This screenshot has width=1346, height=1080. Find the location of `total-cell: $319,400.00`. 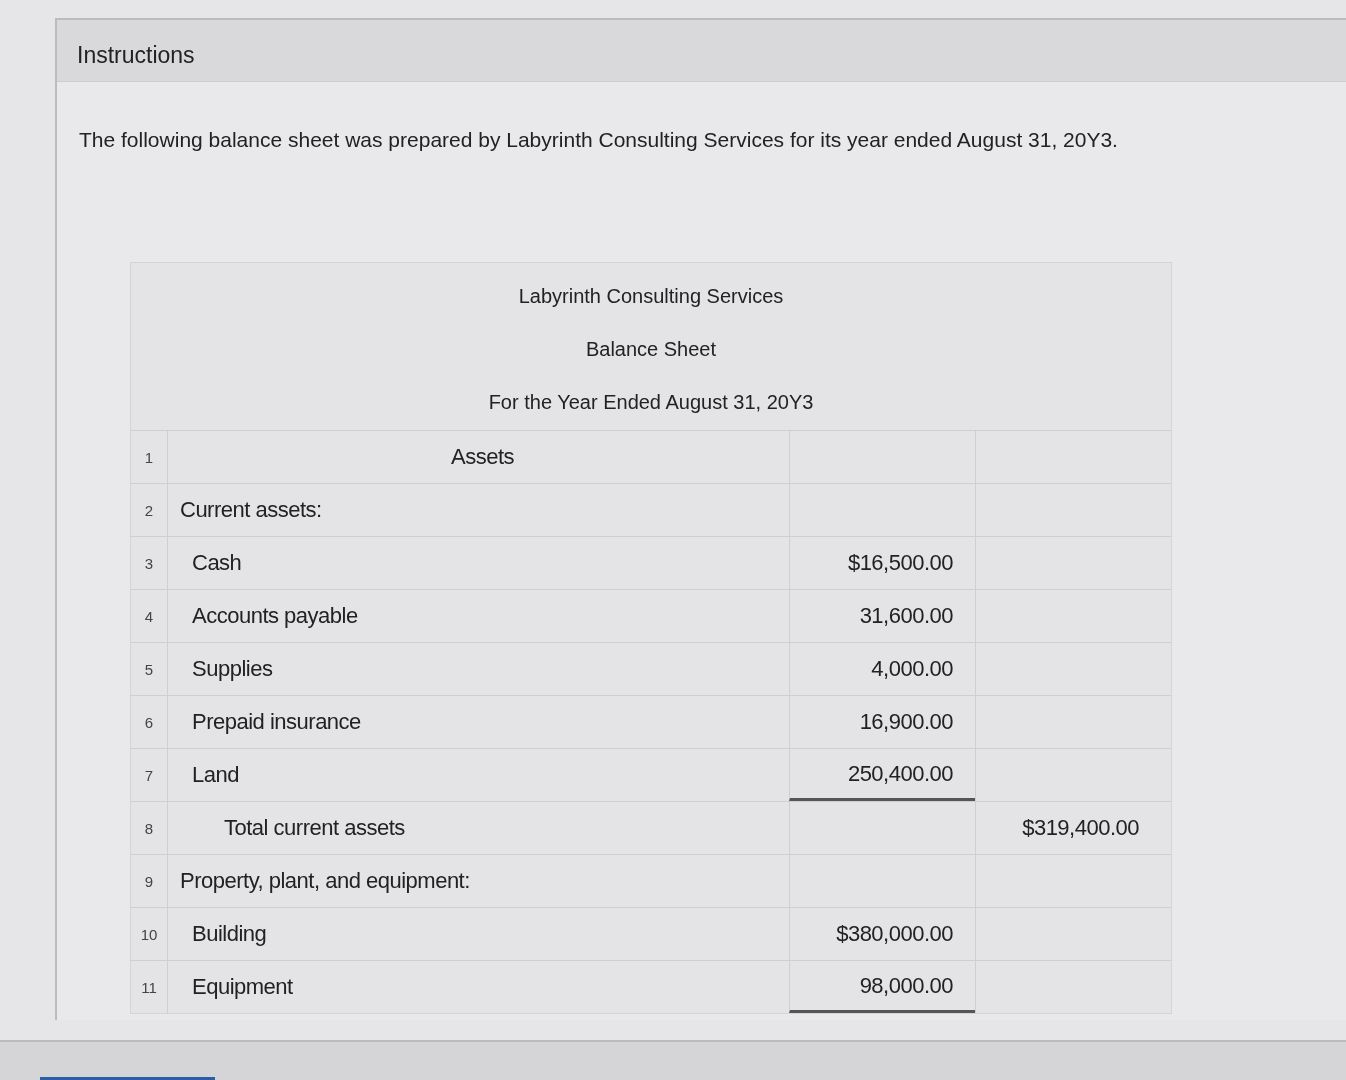

total-cell: $319,400.00 is located at coordinates (1068, 828).